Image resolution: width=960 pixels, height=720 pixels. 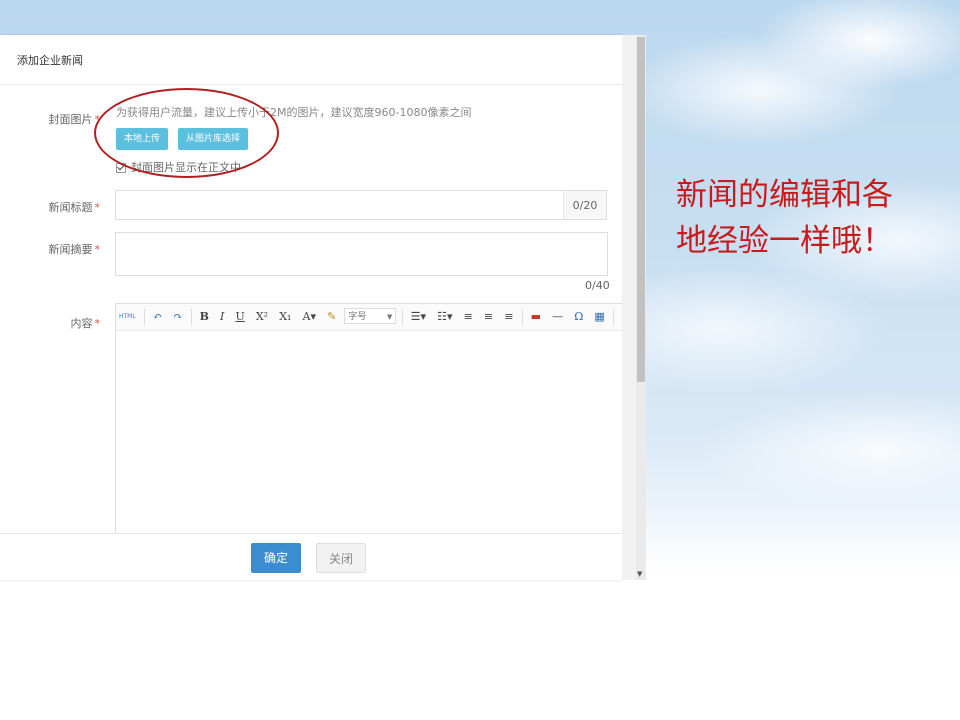 I want to click on news-title-counter: 0/20, so click(x=585, y=205).